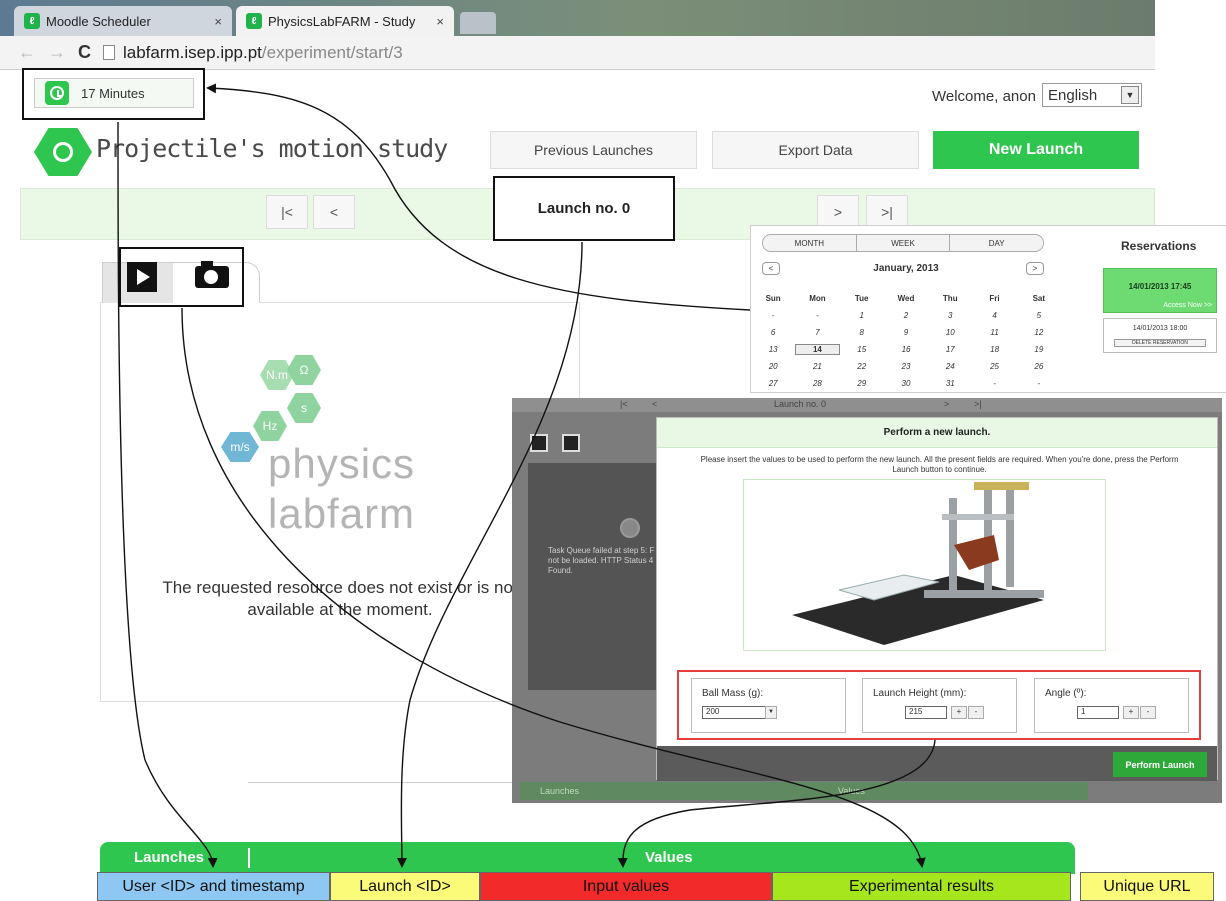 Image resolution: width=1226 pixels, height=901 pixels. I want to click on new-tab-button, so click(478, 23).